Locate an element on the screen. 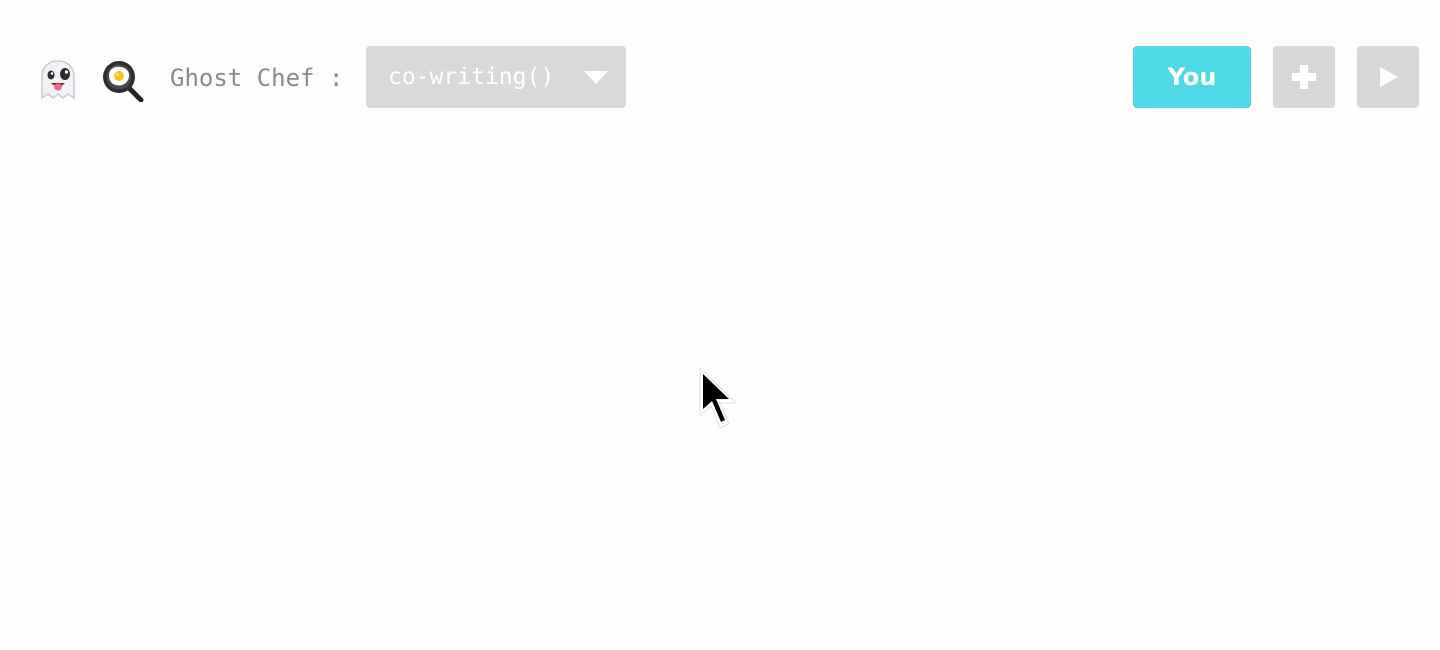 The height and width of the screenshot is (650, 1440). mode-dropdown: co-writing() is located at coordinates (496, 77).